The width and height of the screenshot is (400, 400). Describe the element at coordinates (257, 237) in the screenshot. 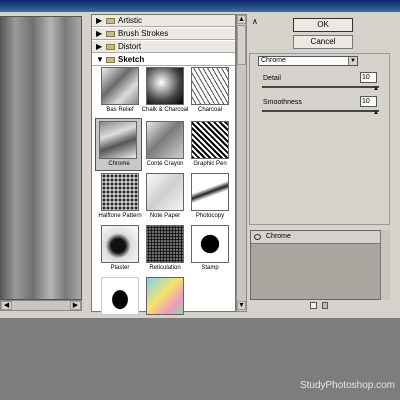

I see `eye-icon` at that location.